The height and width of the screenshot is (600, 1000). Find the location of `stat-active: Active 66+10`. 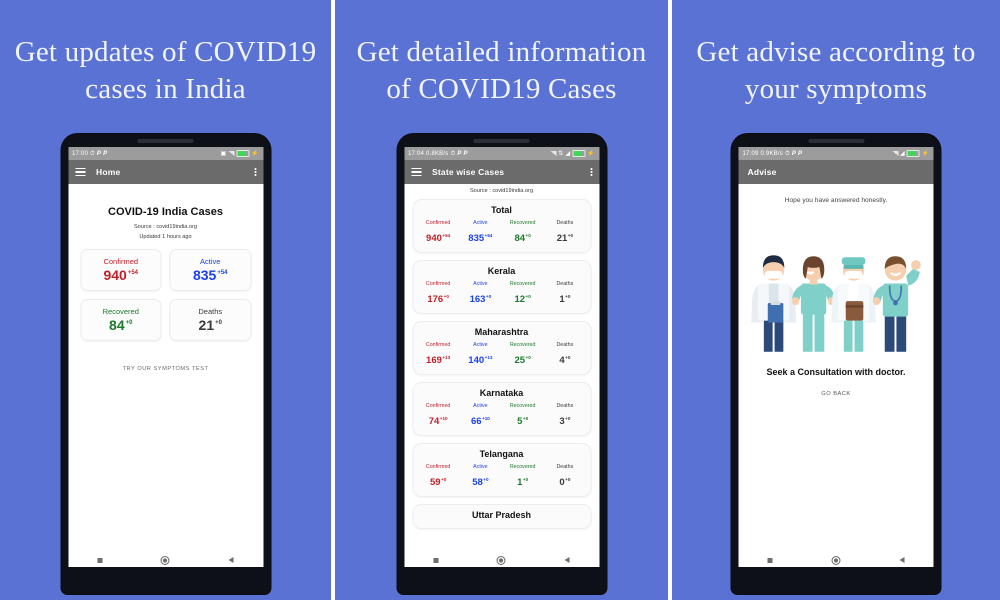

stat-active: Active 66+10 is located at coordinates (480, 416).